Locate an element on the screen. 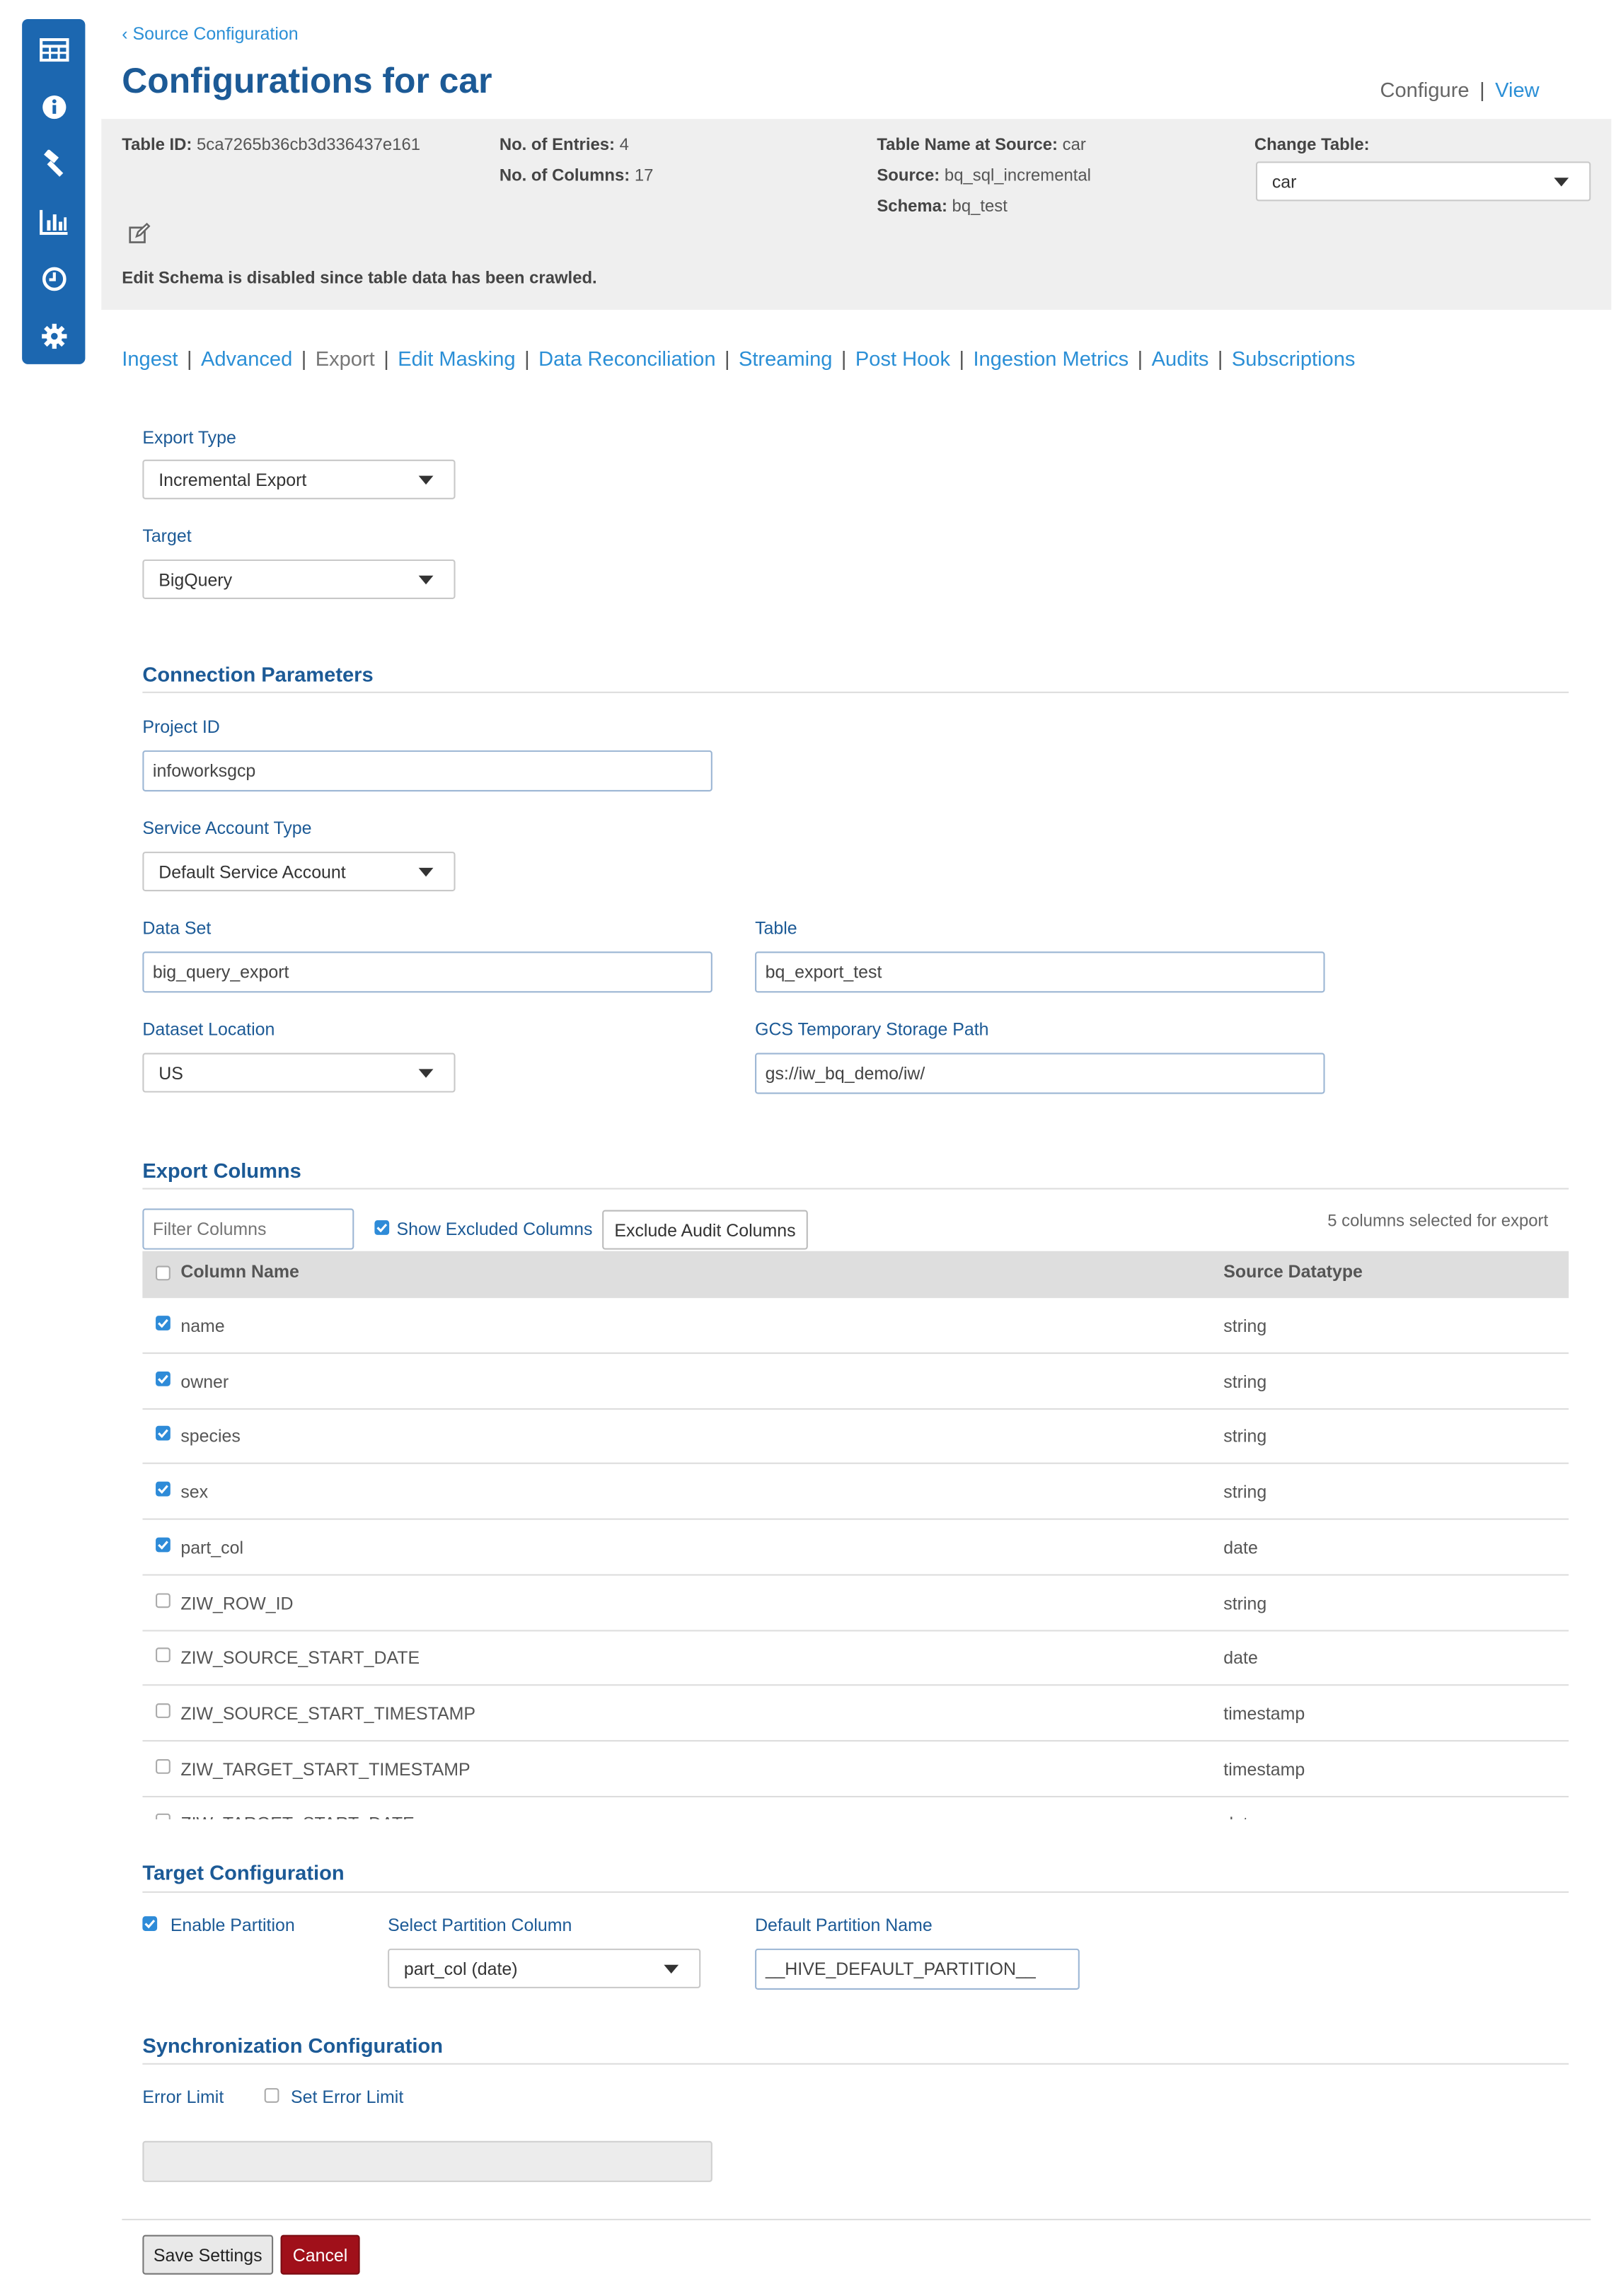  chevron-left-icon: ‹ is located at coordinates (127, 34).